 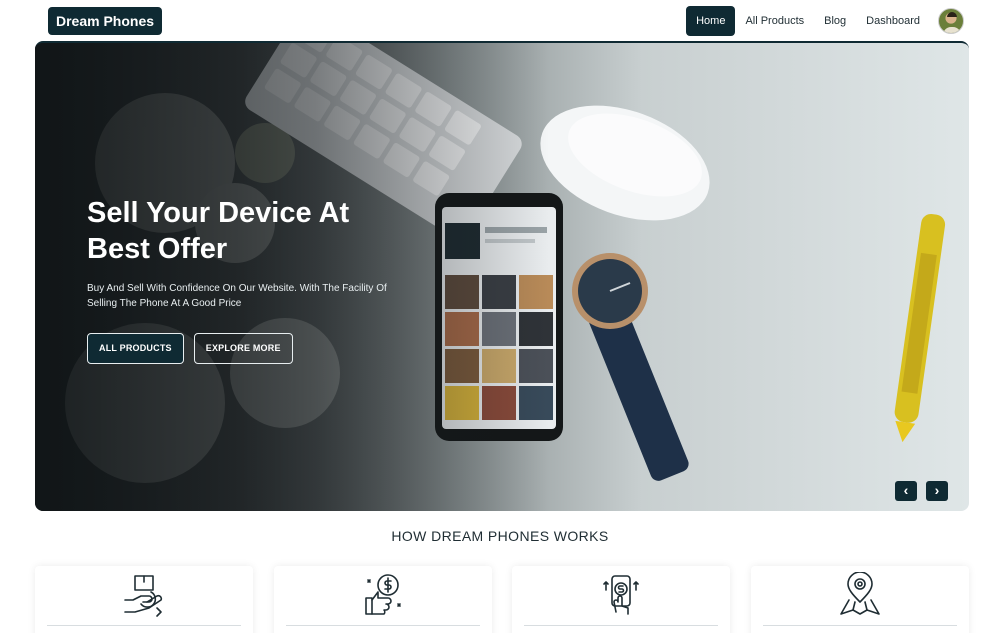 I want to click on user-avatar, so click(x=951, y=21).